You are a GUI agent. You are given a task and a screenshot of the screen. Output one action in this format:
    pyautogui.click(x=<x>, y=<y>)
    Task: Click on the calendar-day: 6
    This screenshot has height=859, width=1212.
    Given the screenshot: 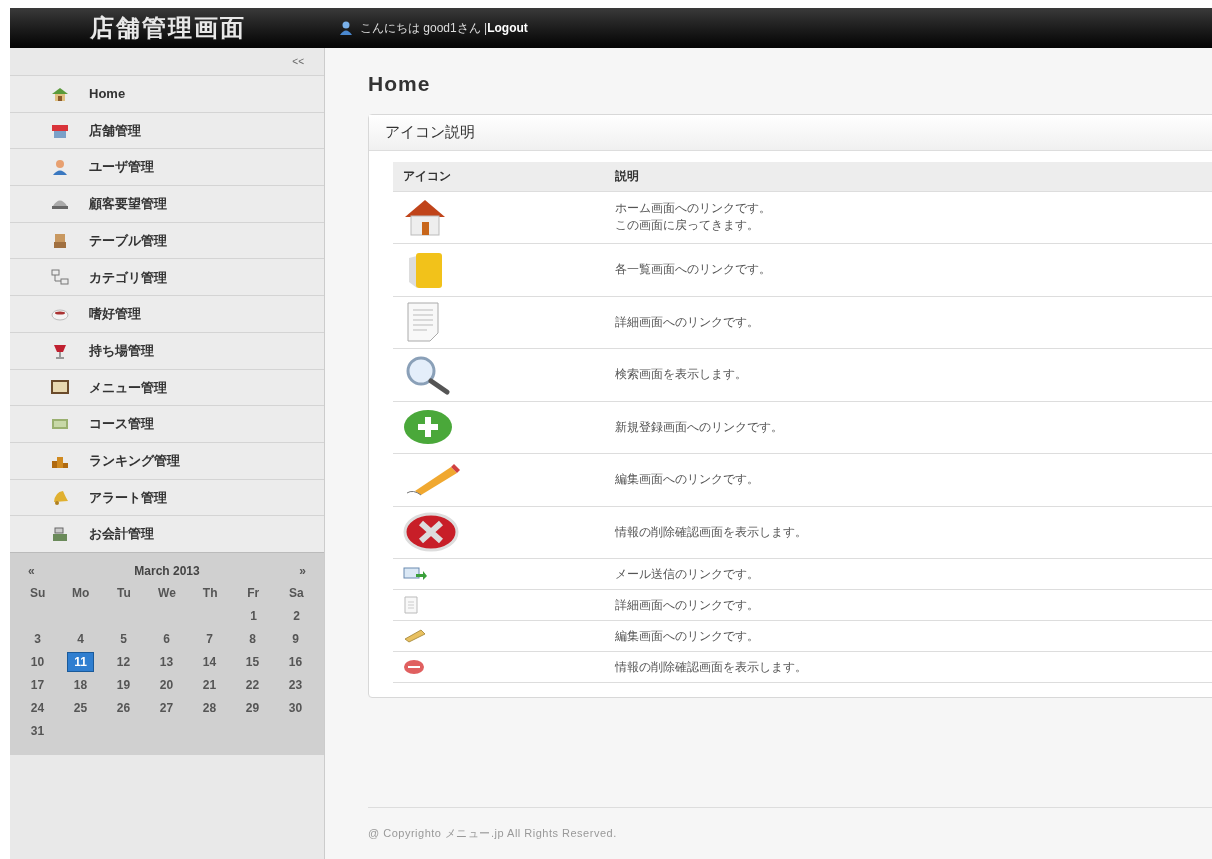 What is the action you would take?
    pyautogui.click(x=166, y=639)
    